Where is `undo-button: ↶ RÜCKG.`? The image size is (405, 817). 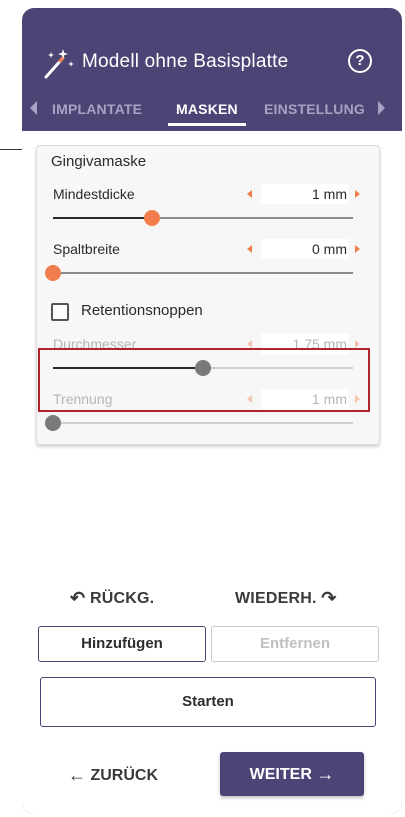 undo-button: ↶ RÜCKG. is located at coordinates (112, 598).